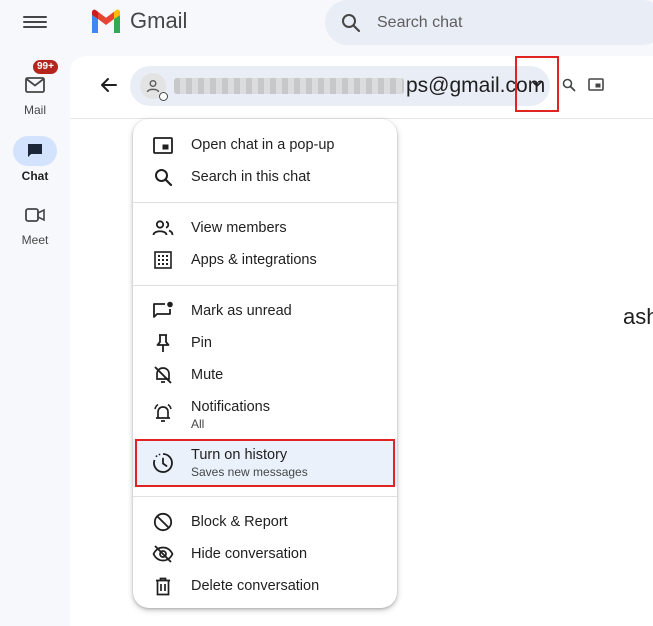 The image size is (653, 626). Describe the element at coordinates (249, 554) in the screenshot. I see `menu-item-label: Hide conversation` at that location.